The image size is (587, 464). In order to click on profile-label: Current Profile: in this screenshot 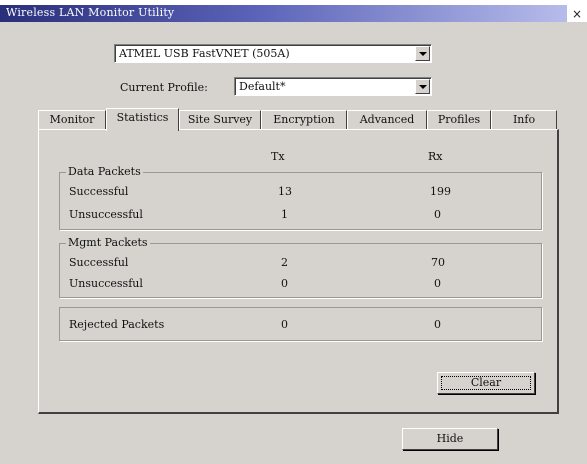, I will do `click(164, 87)`.